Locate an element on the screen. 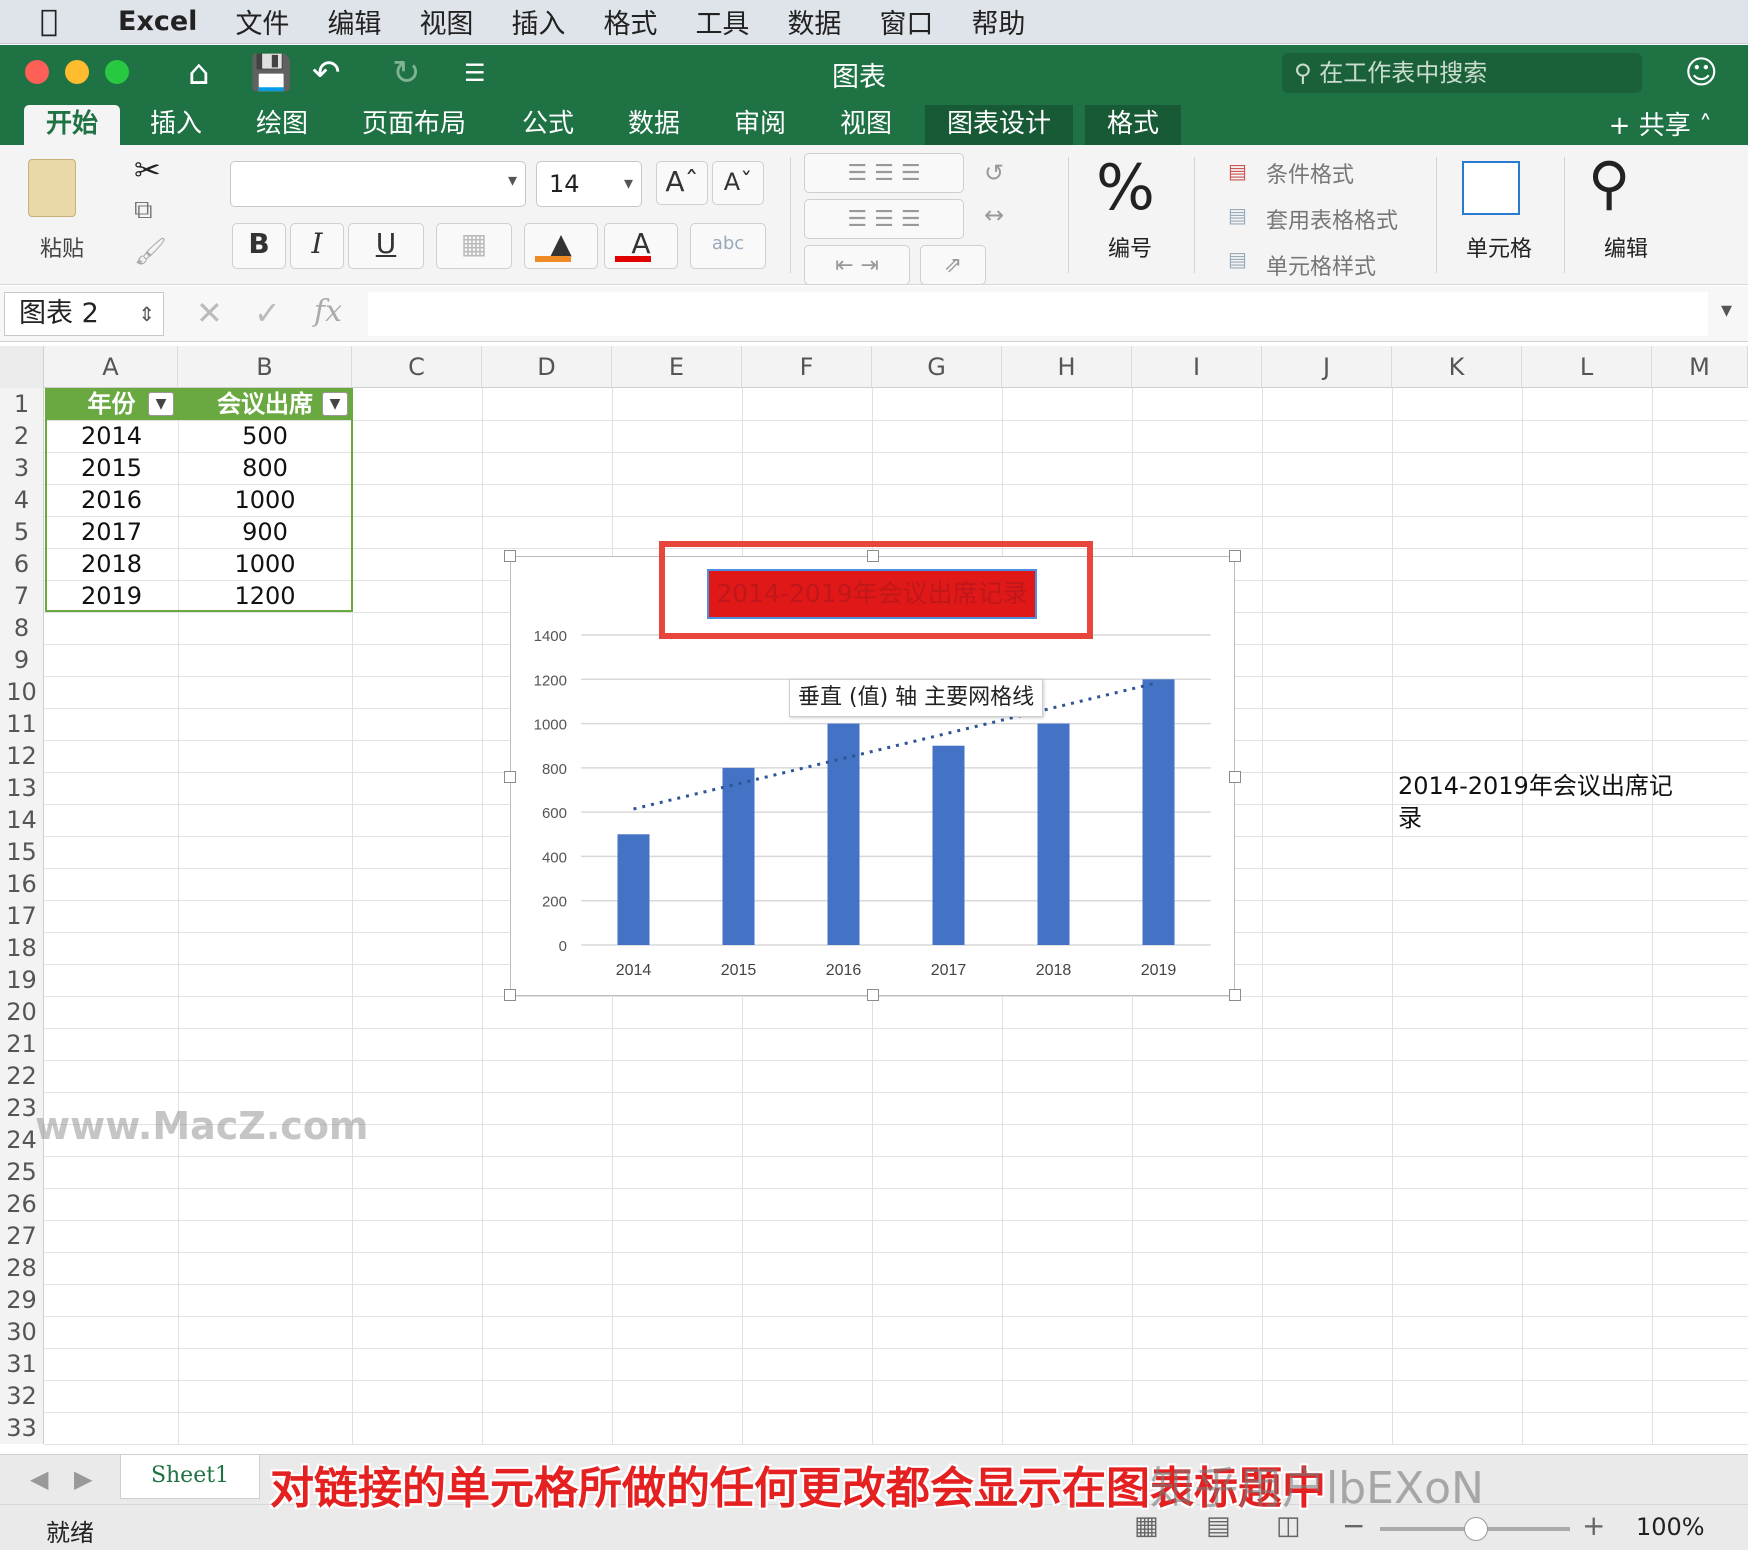  font-color-icon: A is located at coordinates (641, 246).